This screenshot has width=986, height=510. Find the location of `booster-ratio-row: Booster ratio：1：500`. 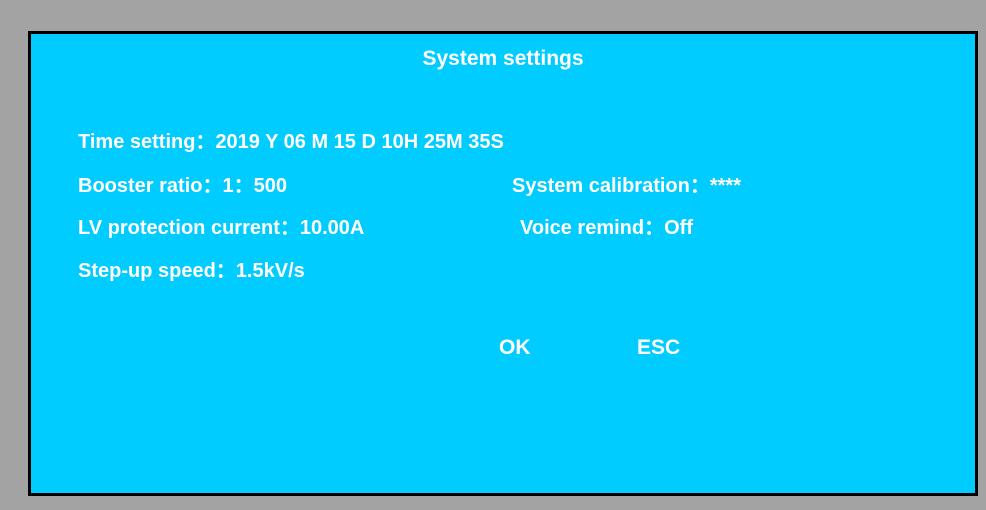

booster-ratio-row: Booster ratio：1：500 is located at coordinates (182, 183).